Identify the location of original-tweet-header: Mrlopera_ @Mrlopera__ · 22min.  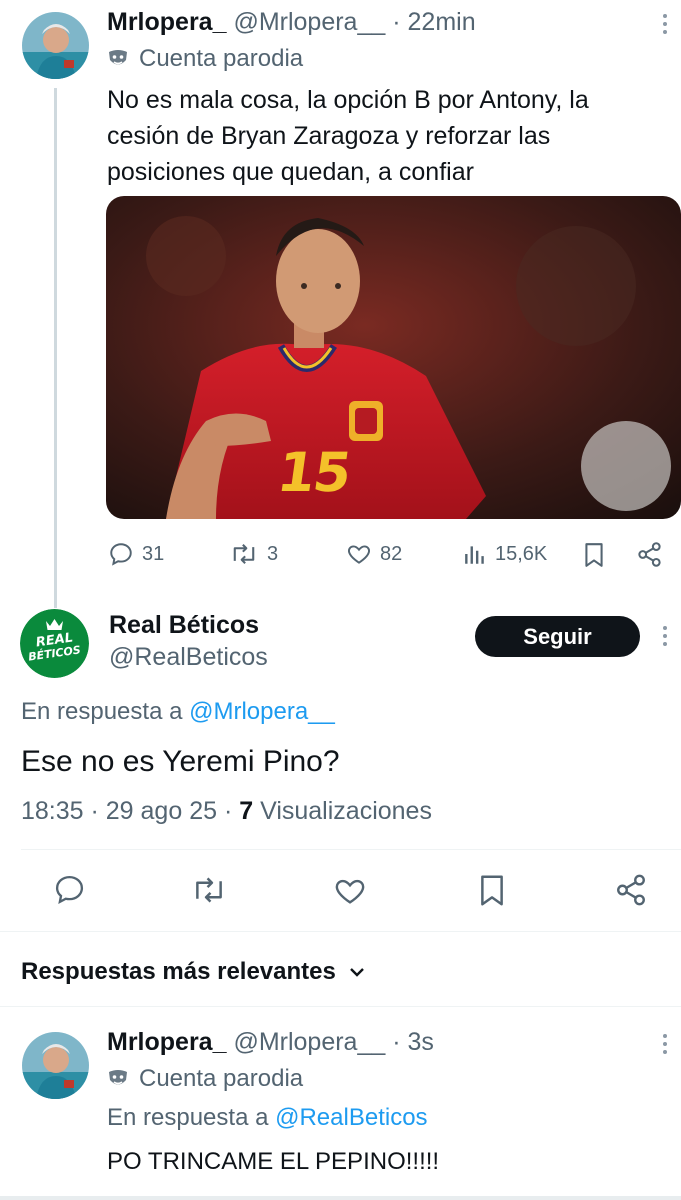
(291, 22).